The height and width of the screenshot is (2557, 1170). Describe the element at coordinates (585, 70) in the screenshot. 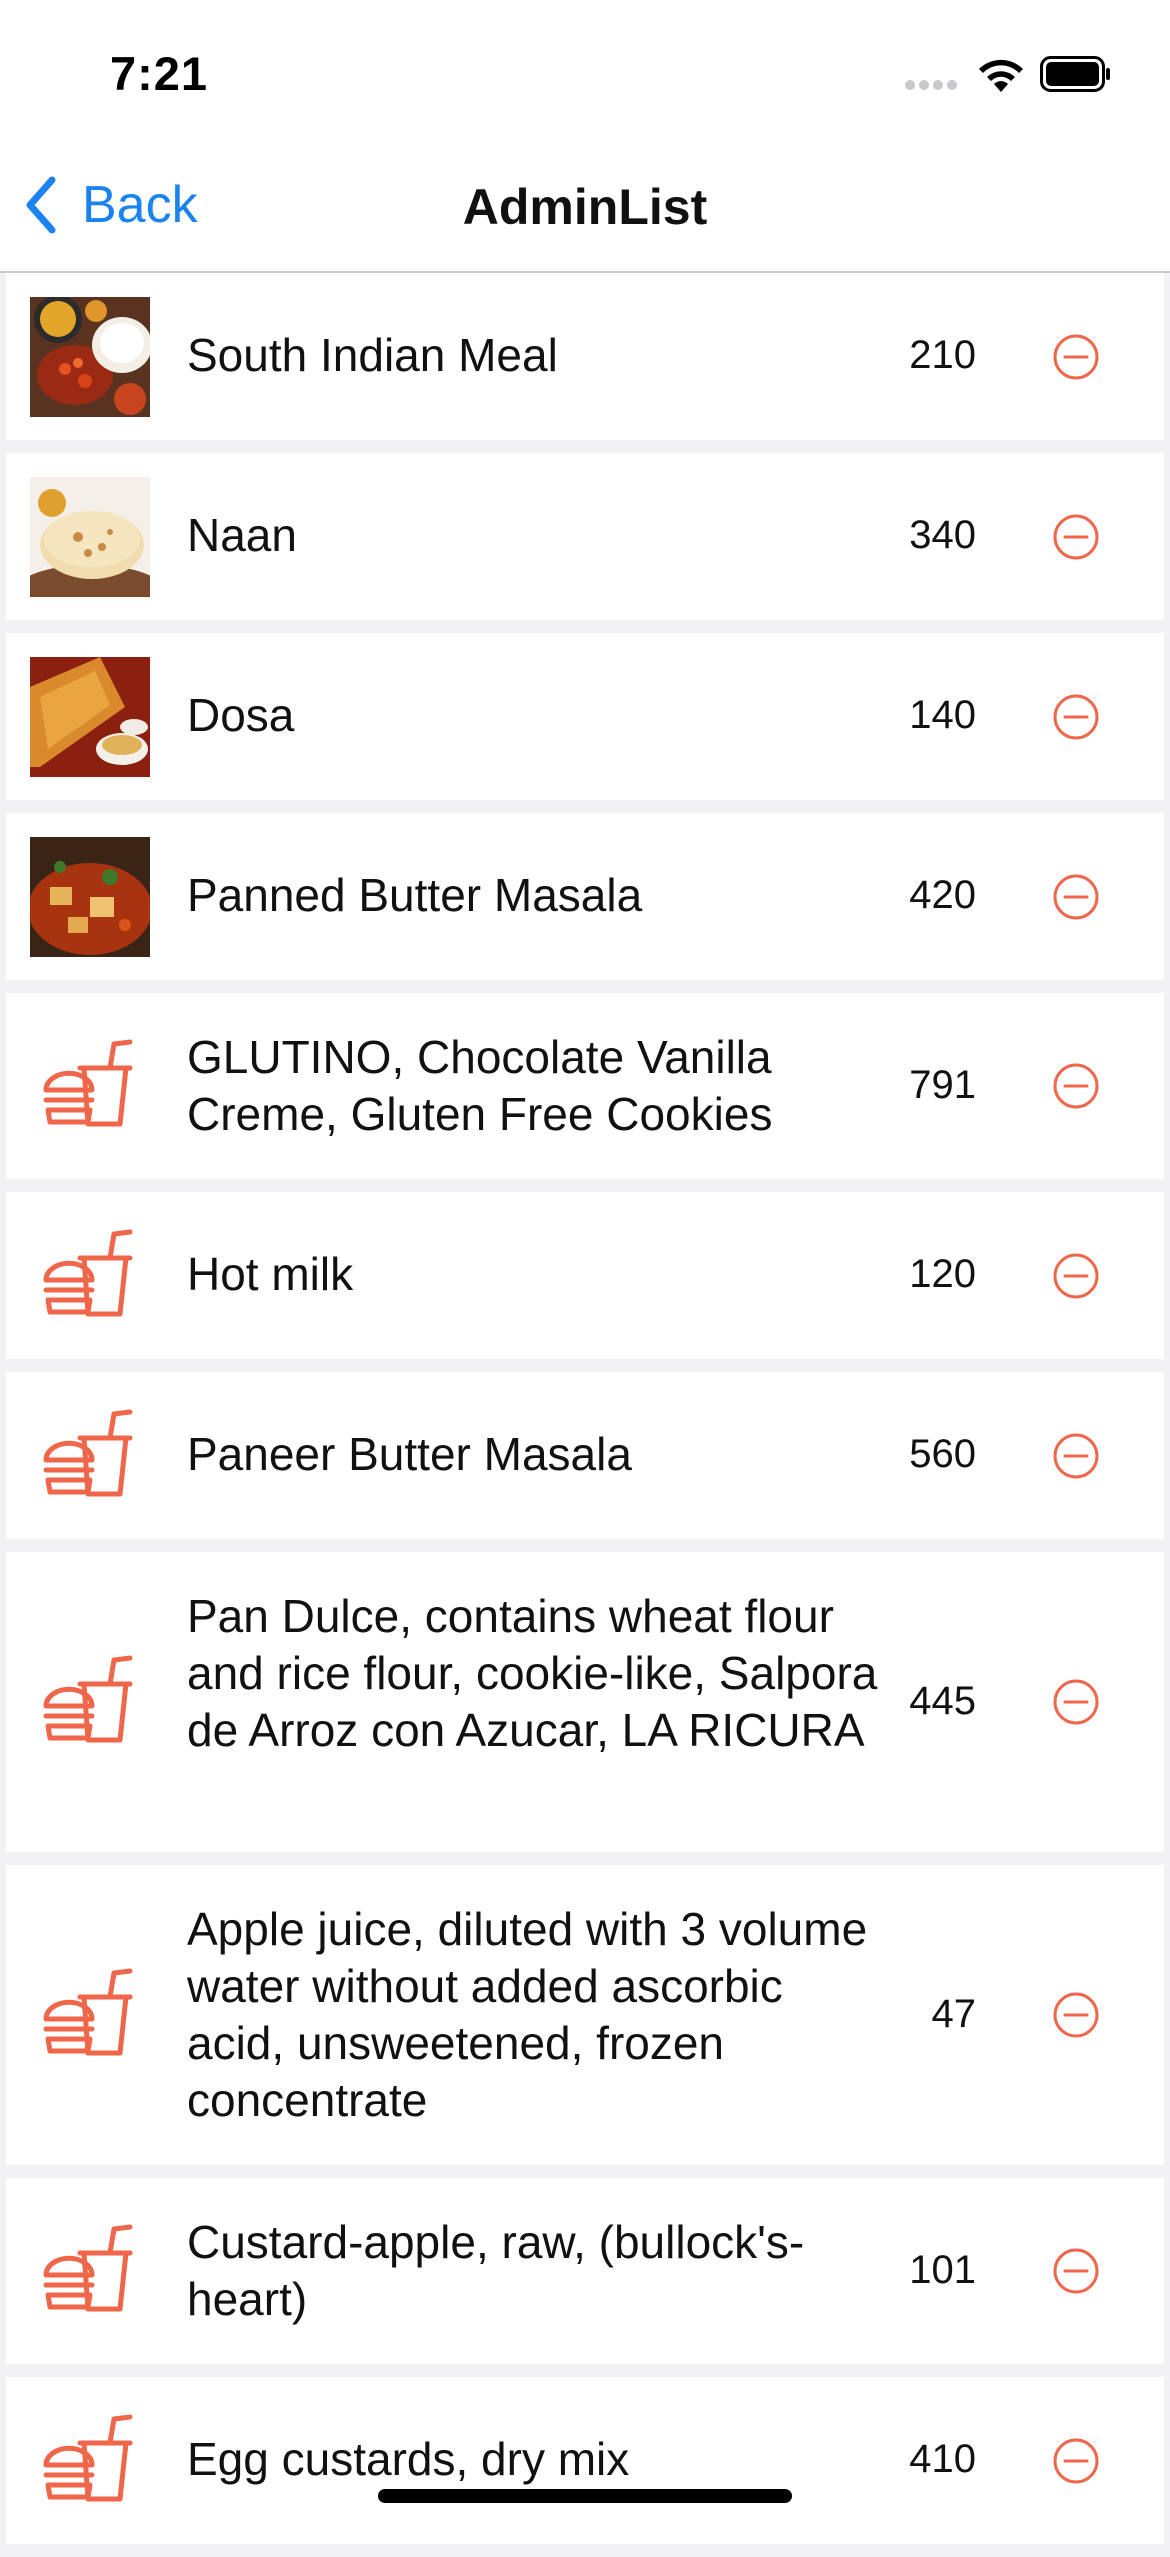

I see `status-bar: 7:21` at that location.